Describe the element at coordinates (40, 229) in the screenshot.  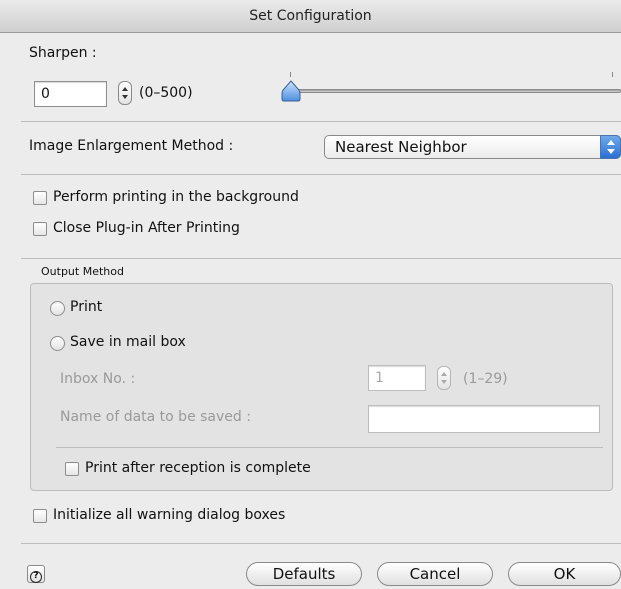
I see `close-plugin-checkbox` at that location.